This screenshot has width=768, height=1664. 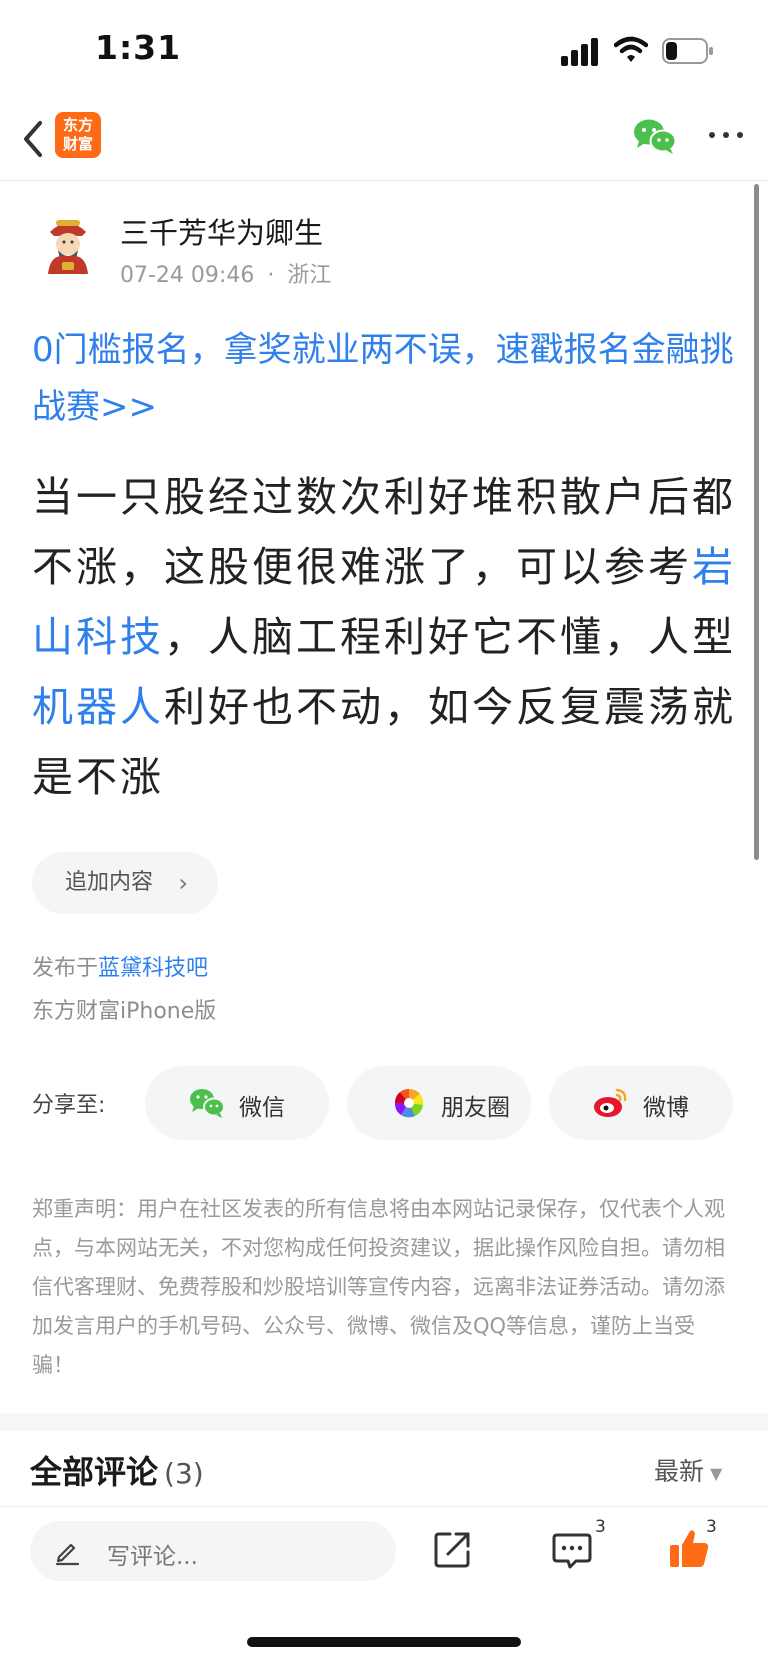 I want to click on app-logo-line2: 财富, so click(x=77, y=144).